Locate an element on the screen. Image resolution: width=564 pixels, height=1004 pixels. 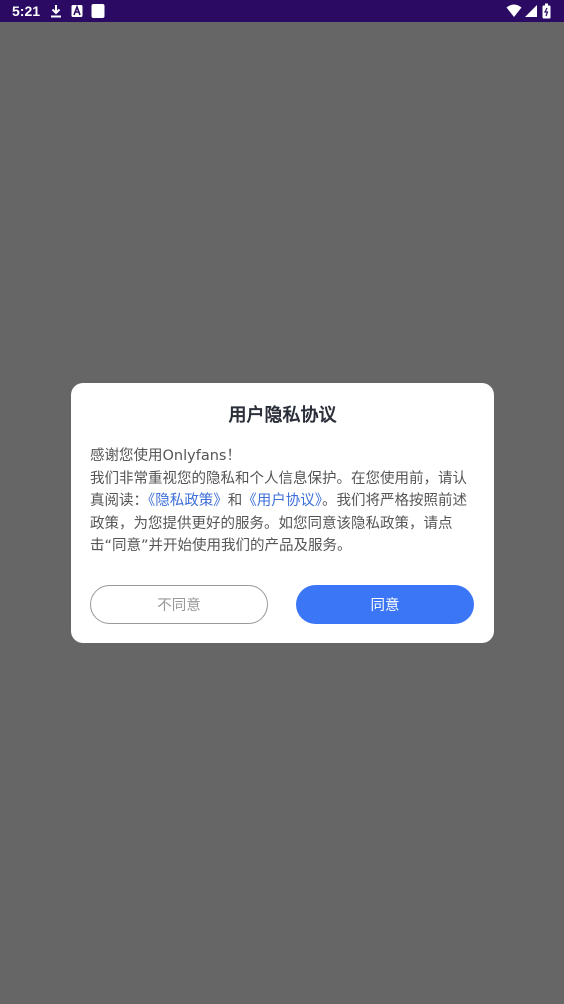
user-agreement-link: 《用户协议》 is located at coordinates (282, 501).